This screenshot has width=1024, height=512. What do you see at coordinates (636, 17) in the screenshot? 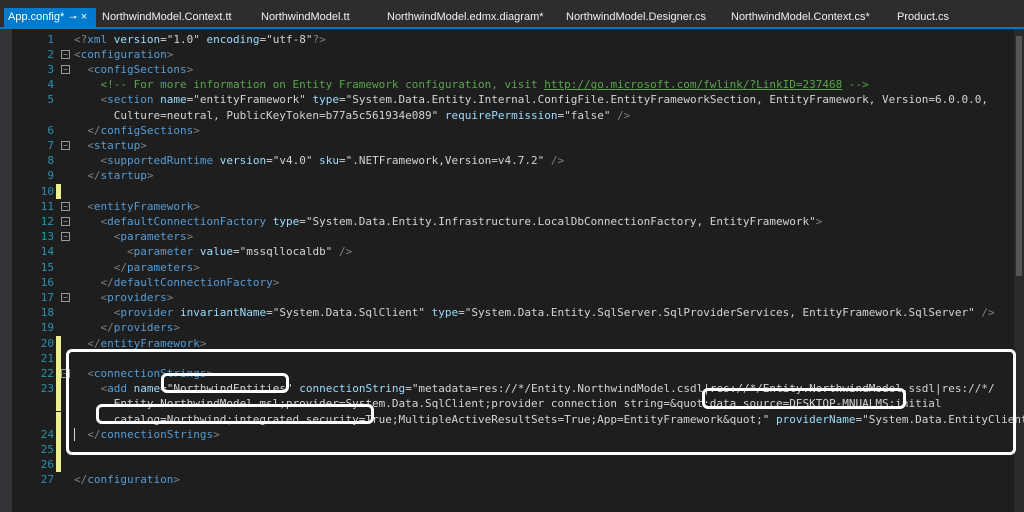
I see `tab-northwindmodel-designer-cs: NorthwindModel.Designer.cs` at bounding box center [636, 17].